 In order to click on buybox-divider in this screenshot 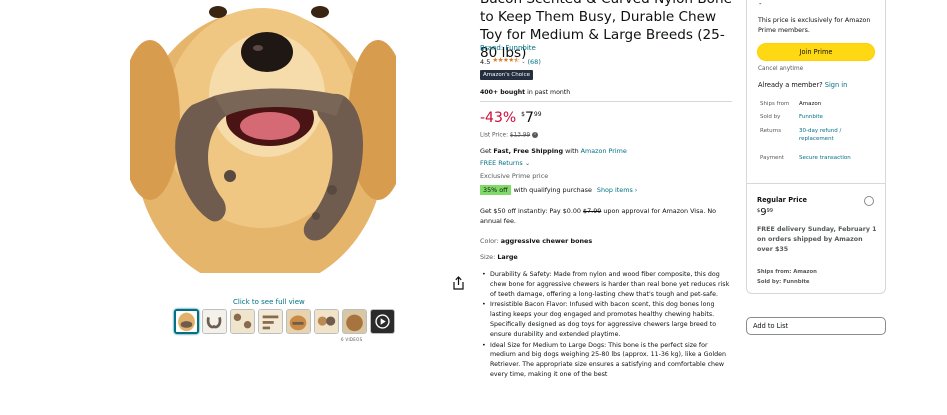, I will do `click(816, 183)`.